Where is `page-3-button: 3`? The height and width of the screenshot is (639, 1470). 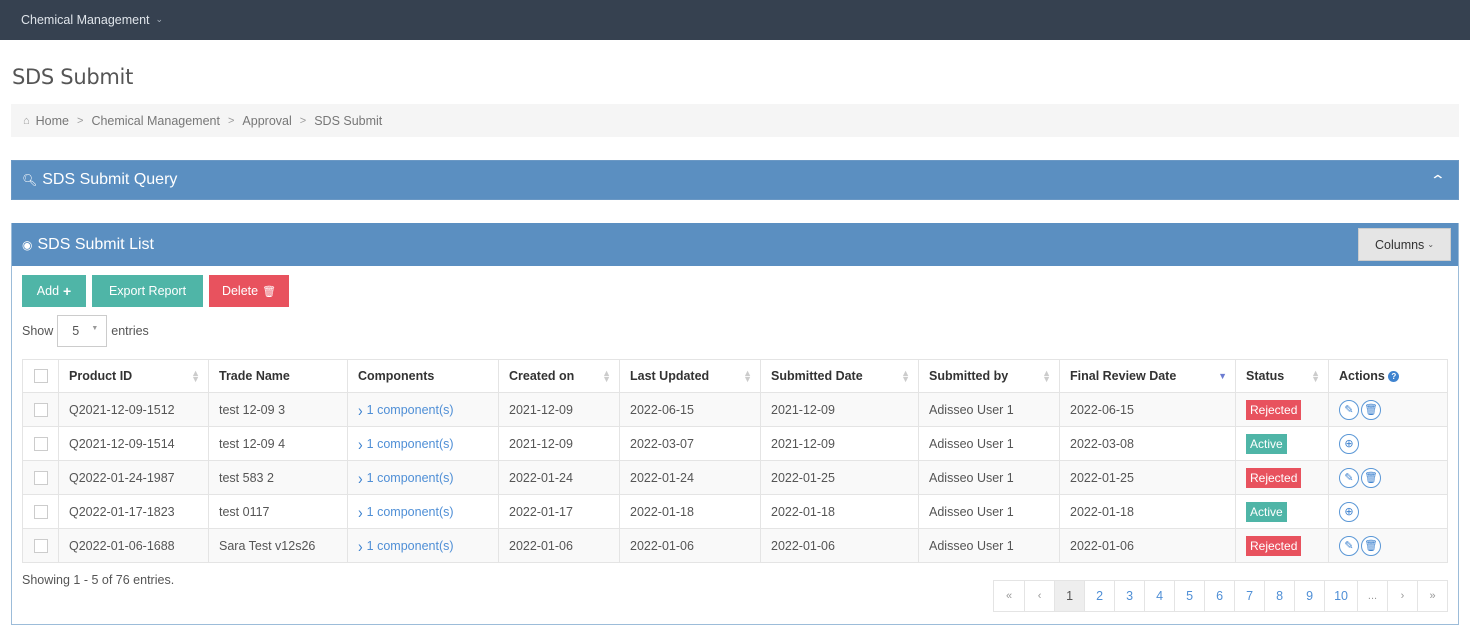
page-3-button: 3 is located at coordinates (1129, 596).